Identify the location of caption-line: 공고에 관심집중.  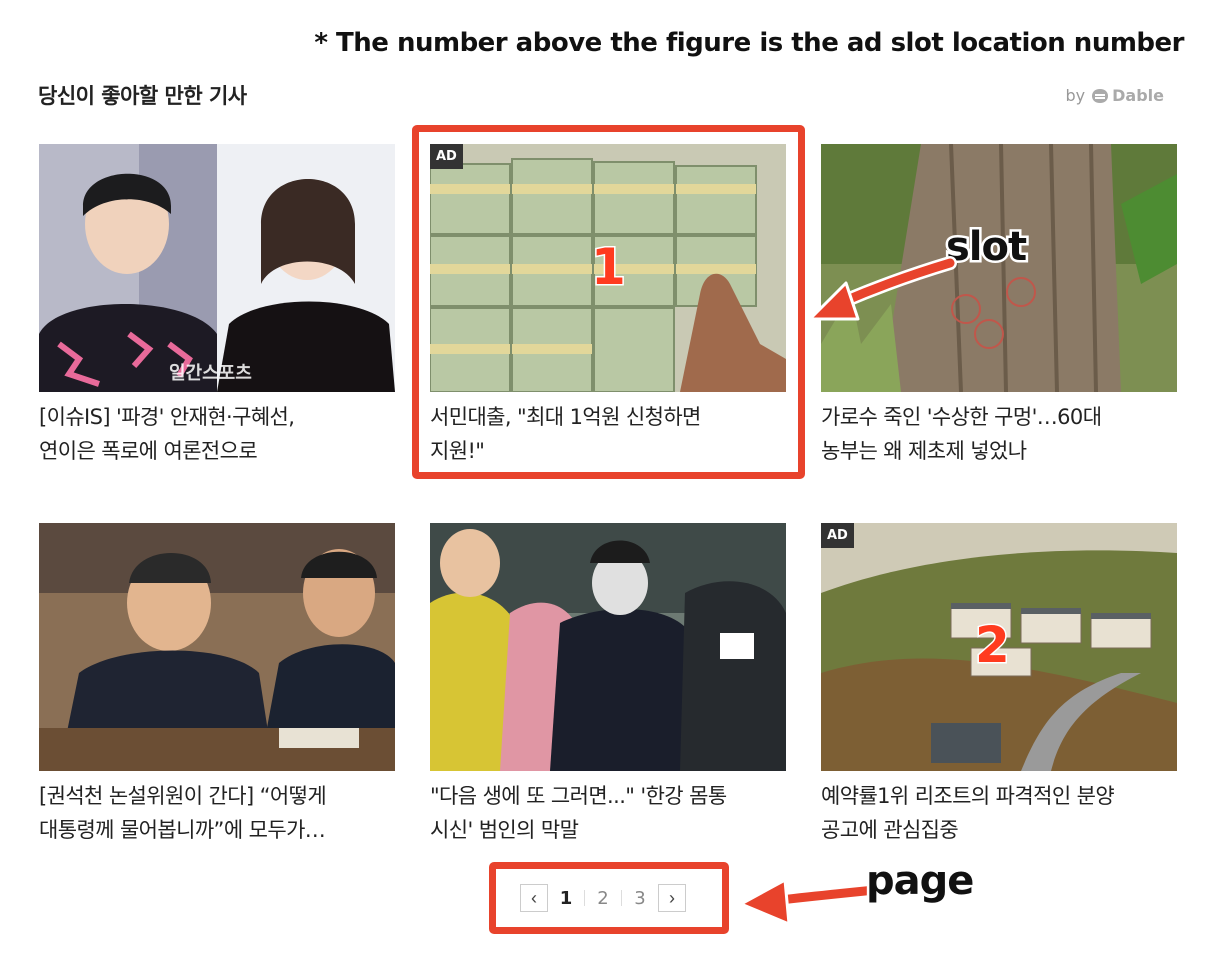
(890, 830).